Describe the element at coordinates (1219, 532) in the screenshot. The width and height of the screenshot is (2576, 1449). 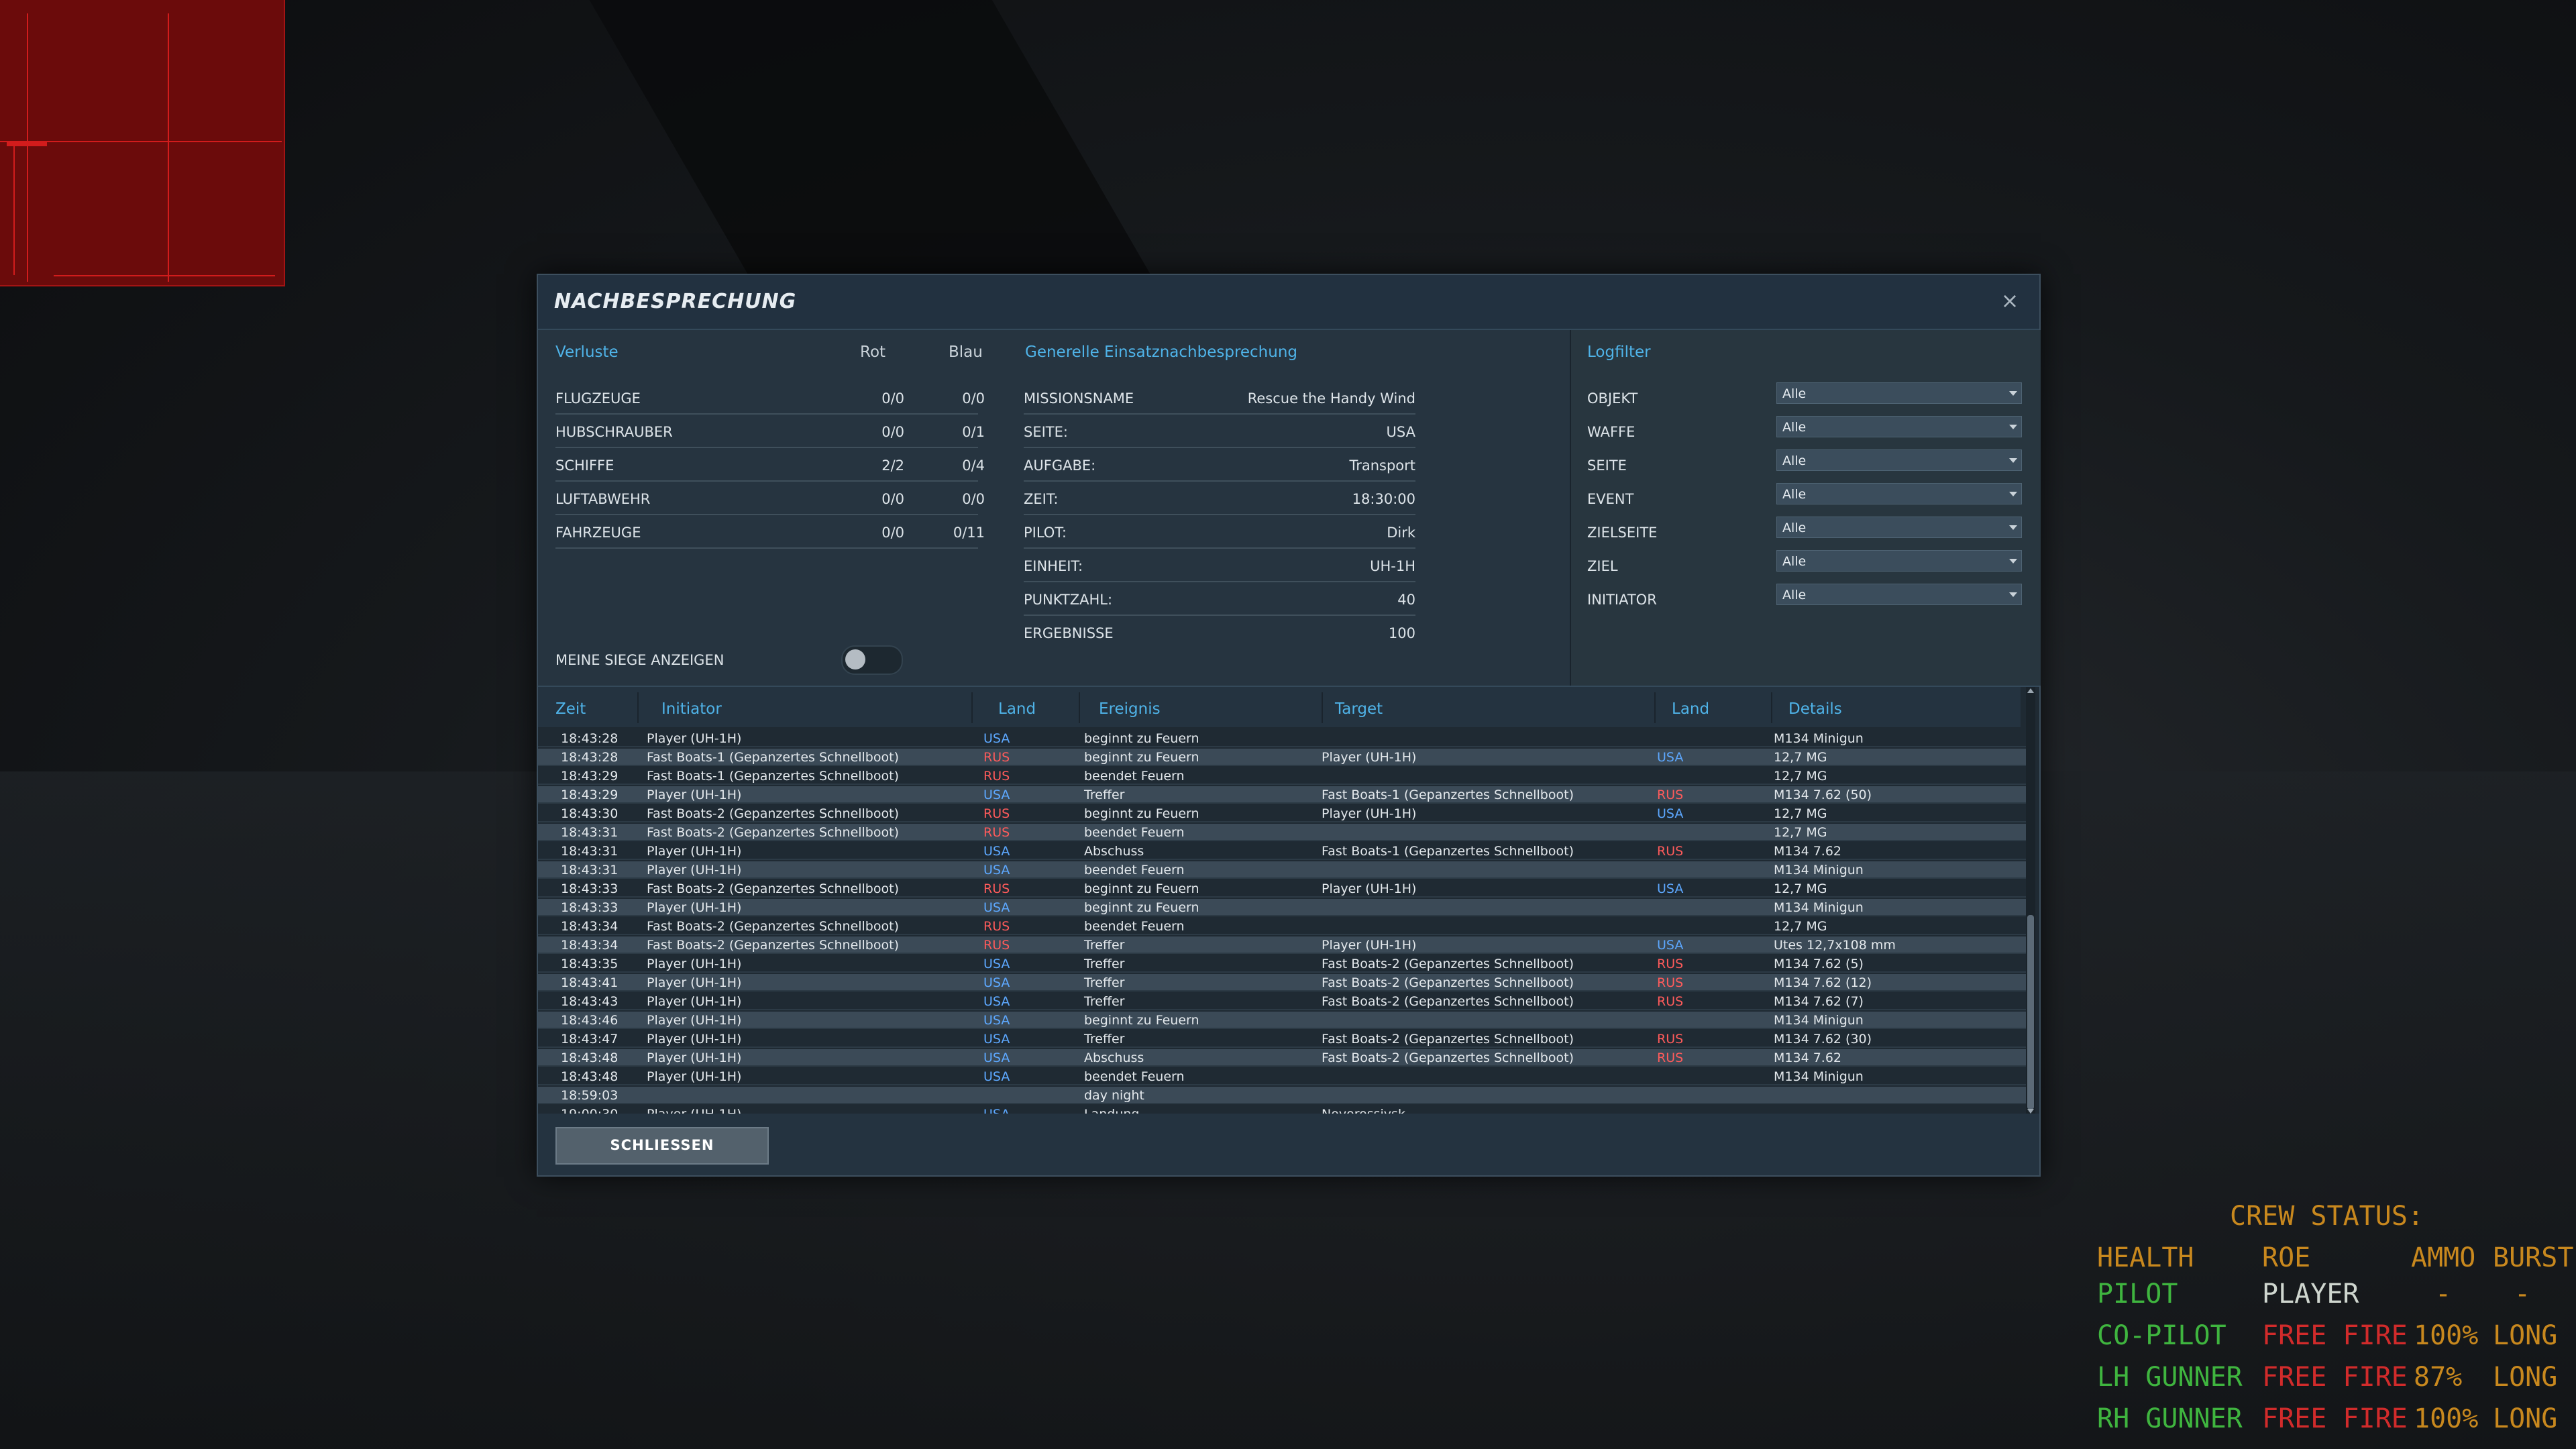
I see `general-row: PILOT: Dirk` at that location.